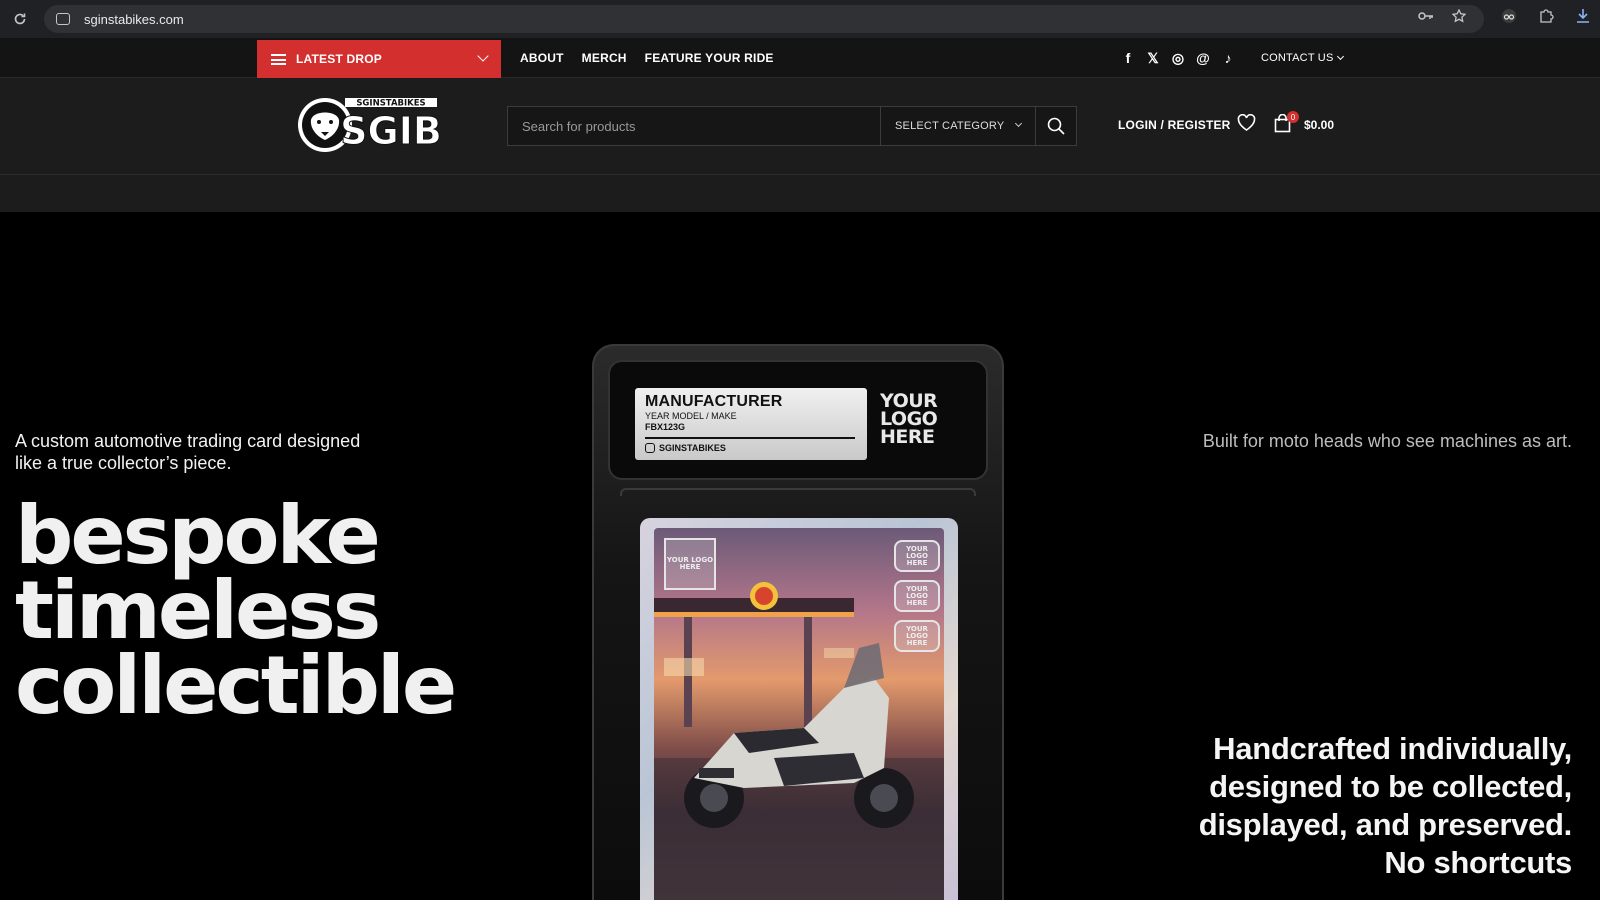 This screenshot has width=1600, height=900. I want to click on category-select-label: SELECT CATEGORY, so click(950, 126).